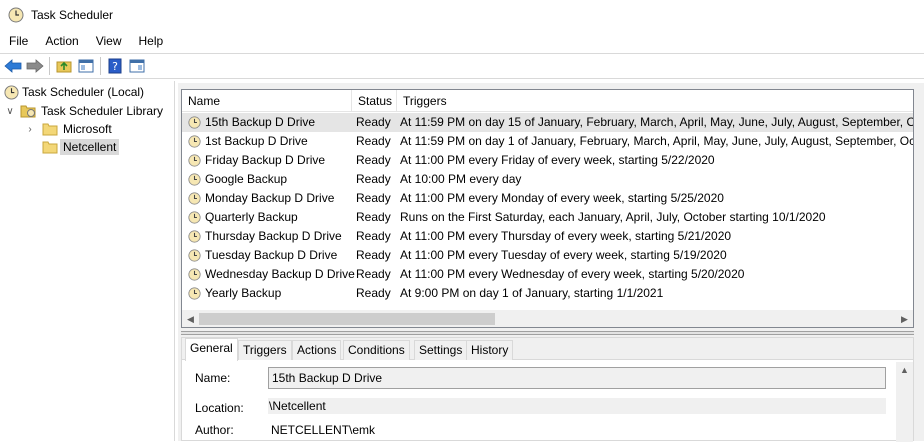 The image size is (924, 442). What do you see at coordinates (441, 350) in the screenshot?
I see `tab-settings: Settings` at bounding box center [441, 350].